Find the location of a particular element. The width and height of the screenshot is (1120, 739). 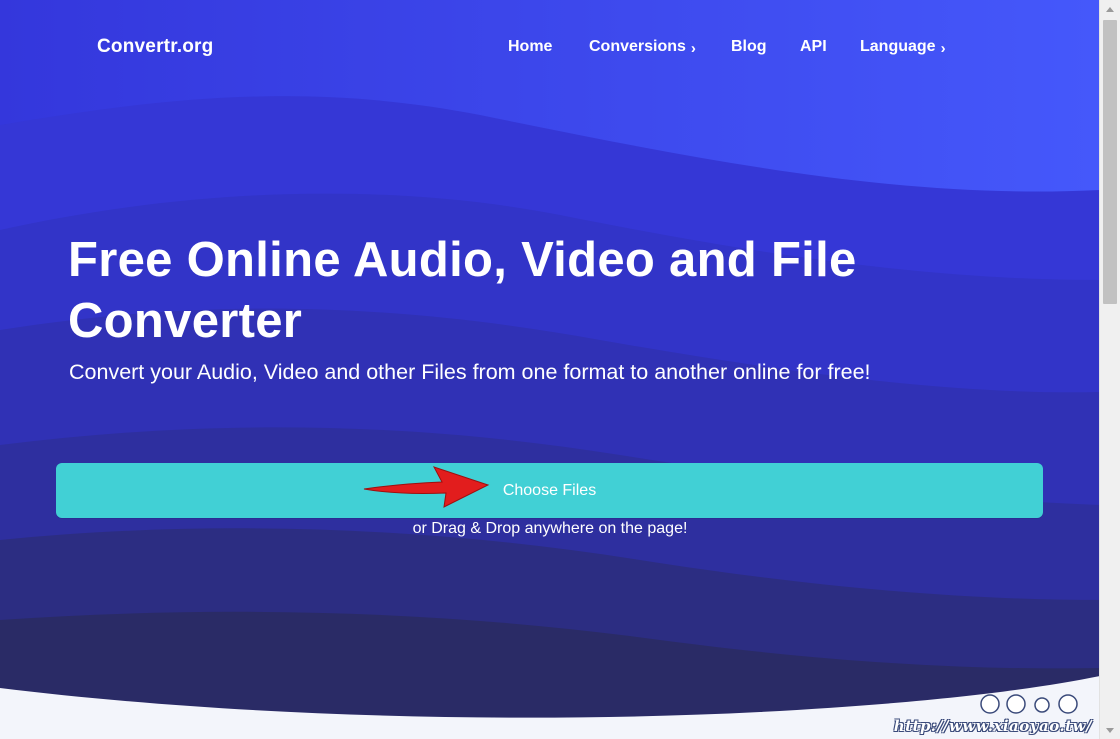

red-arrow-icon is located at coordinates (426, 487).